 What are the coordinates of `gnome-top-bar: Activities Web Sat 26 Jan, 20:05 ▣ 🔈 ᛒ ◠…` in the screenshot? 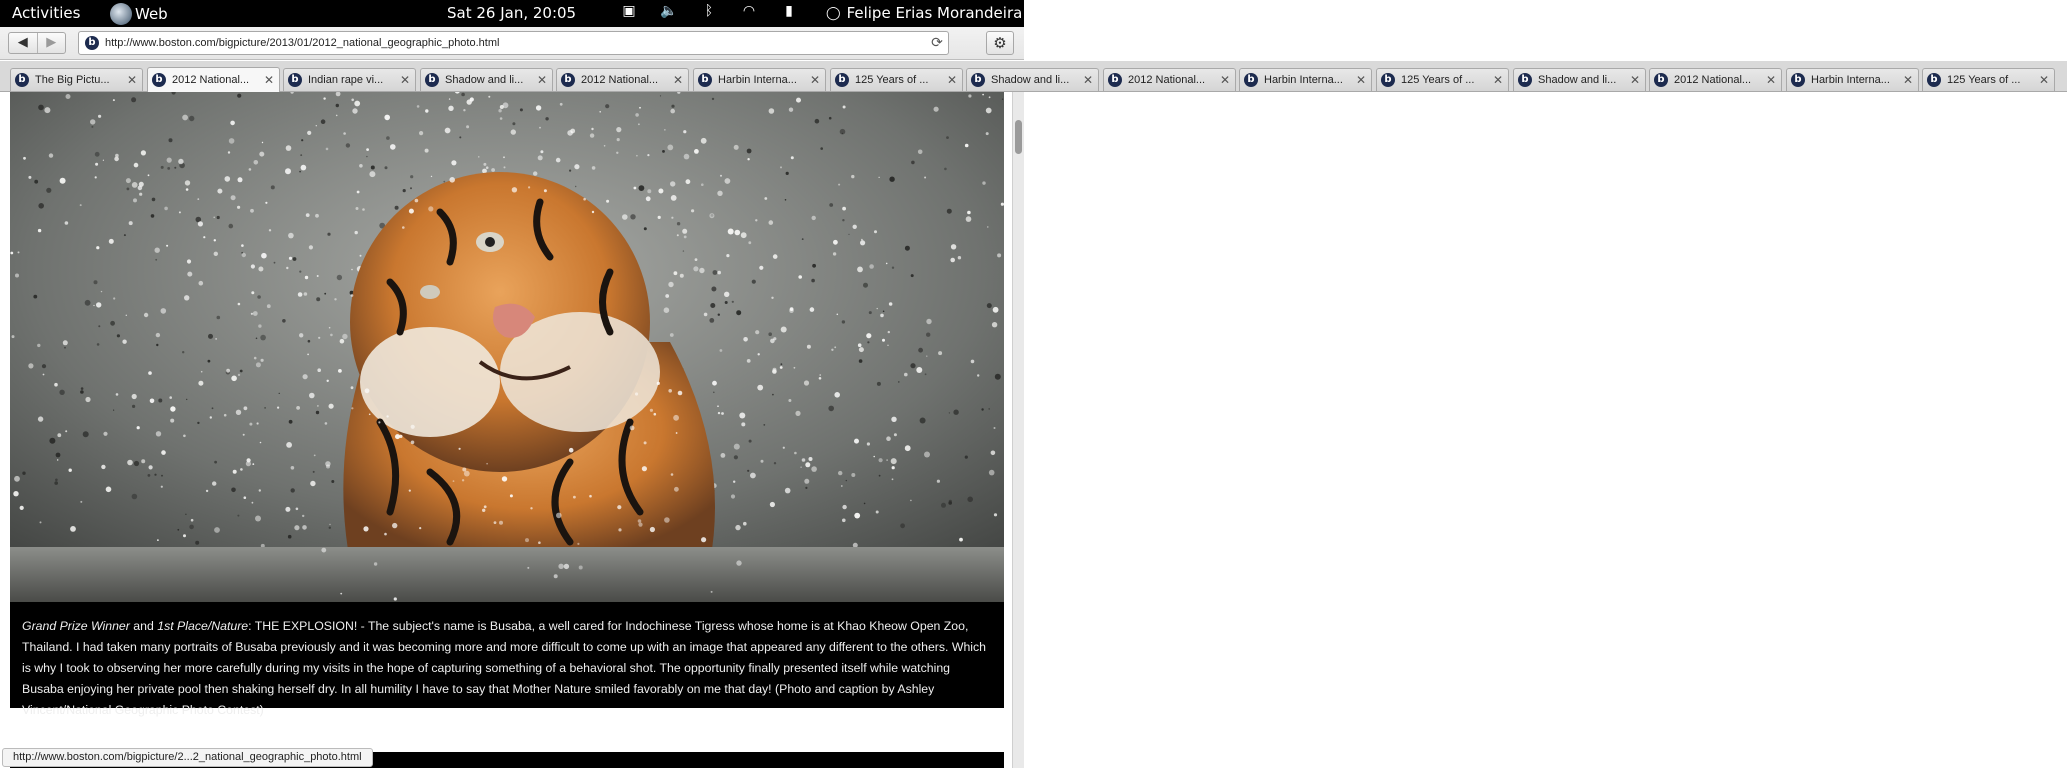 It's located at (512, 13).